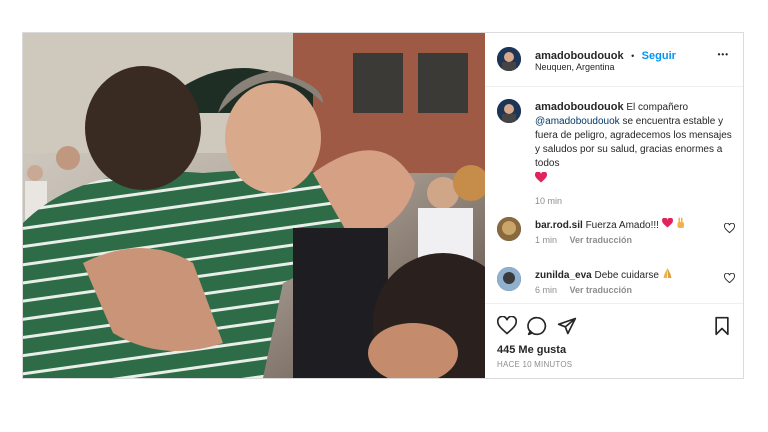 The width and height of the screenshot is (768, 432). I want to click on comment-text: bar.rod.sil Fuerza Amado!!!, so click(630, 225).